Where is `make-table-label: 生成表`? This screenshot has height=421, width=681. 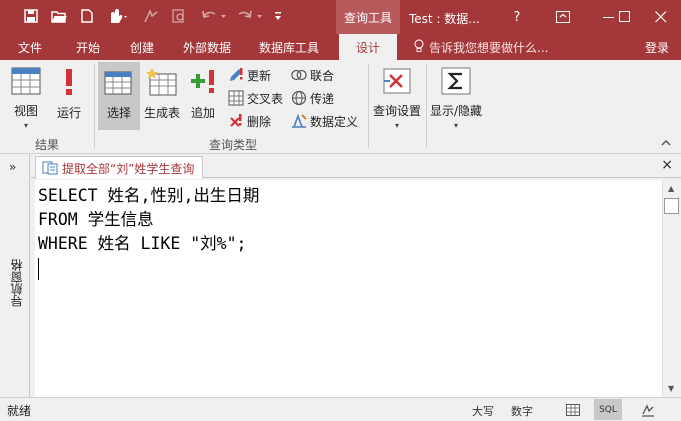
make-table-label: 生成表 is located at coordinates (161, 113).